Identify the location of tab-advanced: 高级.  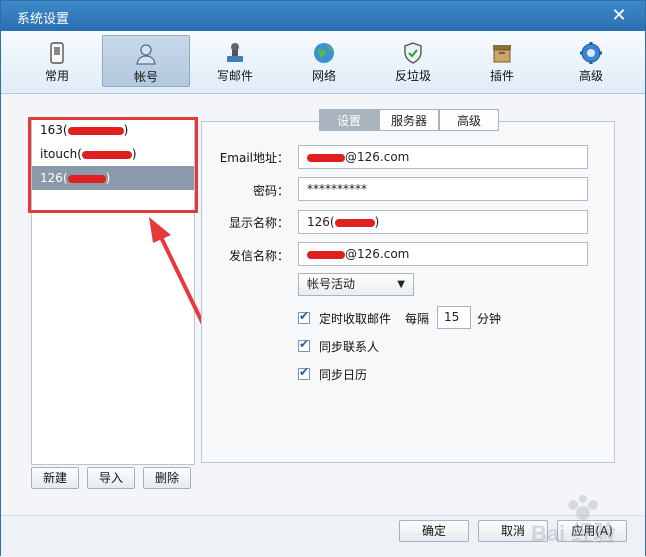
(469, 120).